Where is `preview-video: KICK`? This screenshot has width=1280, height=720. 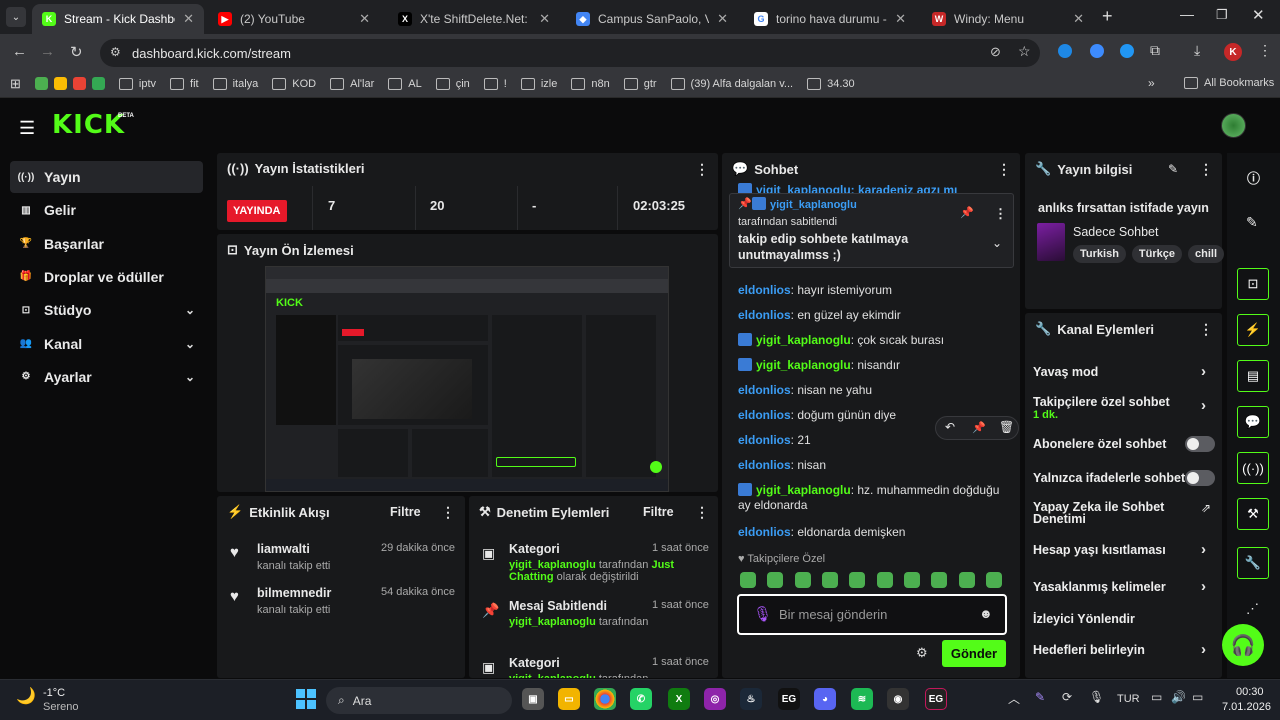 preview-video: KICK is located at coordinates (467, 379).